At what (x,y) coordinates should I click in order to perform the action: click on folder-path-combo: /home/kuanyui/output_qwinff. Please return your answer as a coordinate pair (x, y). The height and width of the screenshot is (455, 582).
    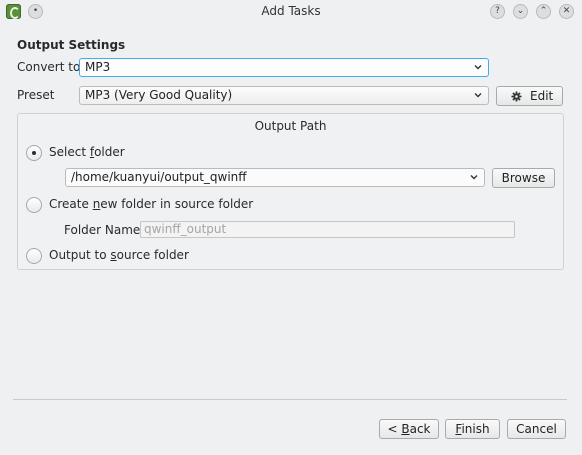
    Looking at the image, I should click on (275, 177).